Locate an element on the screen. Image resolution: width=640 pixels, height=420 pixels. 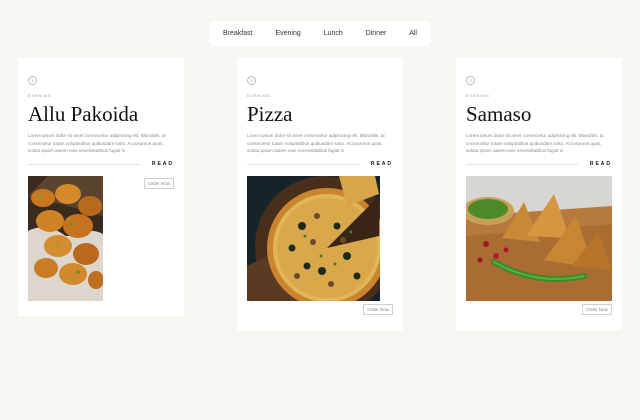
card-title: Samaso is located at coordinates (499, 114).